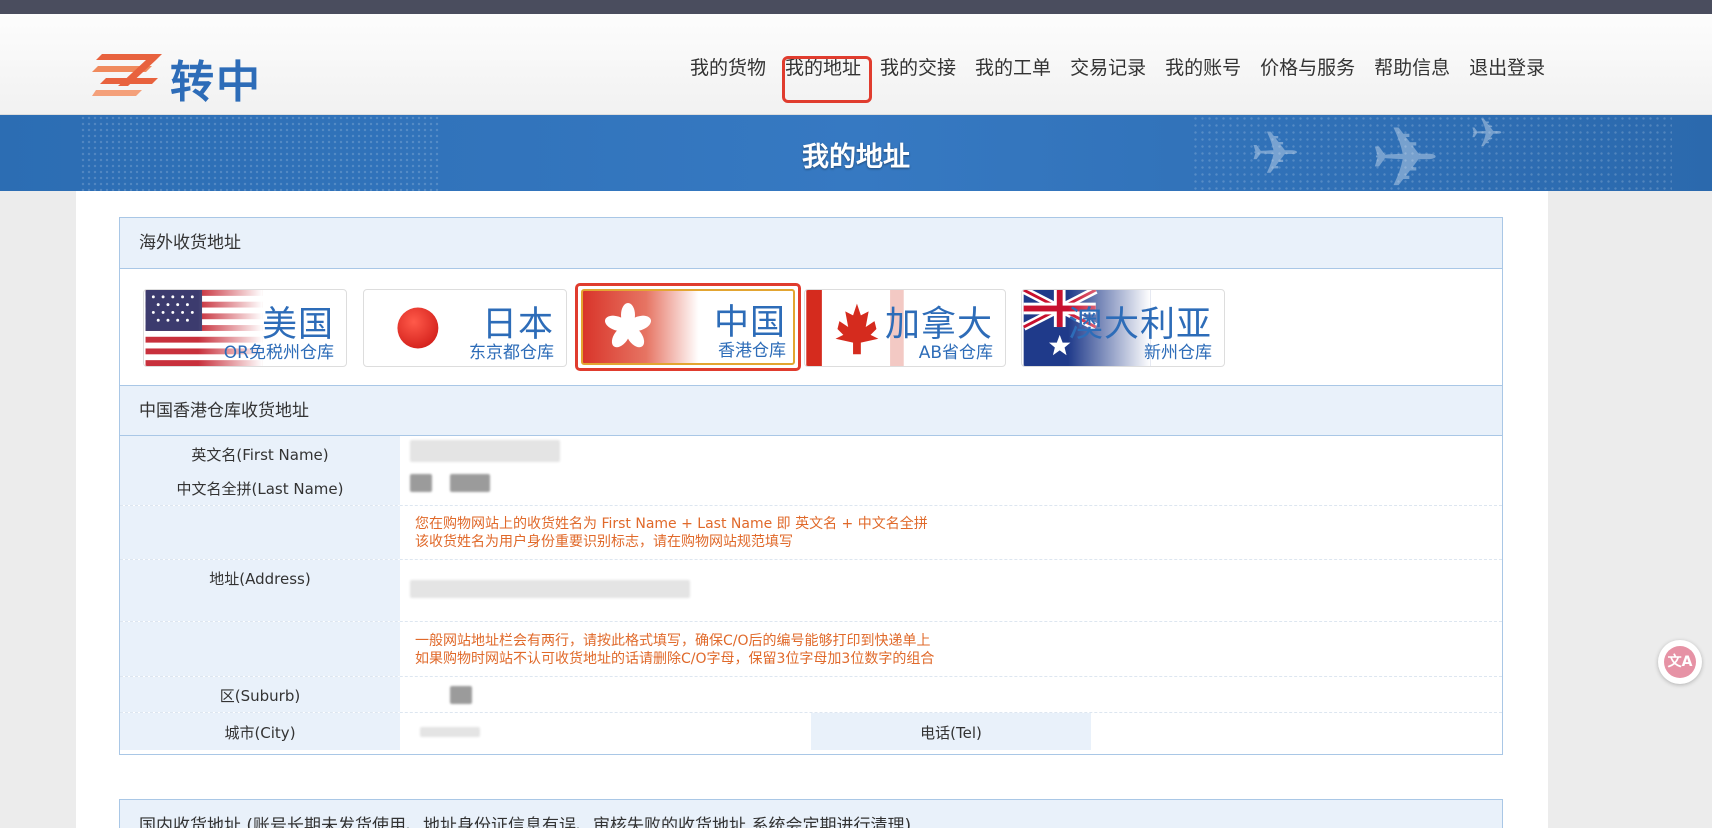  What do you see at coordinates (461, 695) in the screenshot?
I see `suburb-value` at bounding box center [461, 695].